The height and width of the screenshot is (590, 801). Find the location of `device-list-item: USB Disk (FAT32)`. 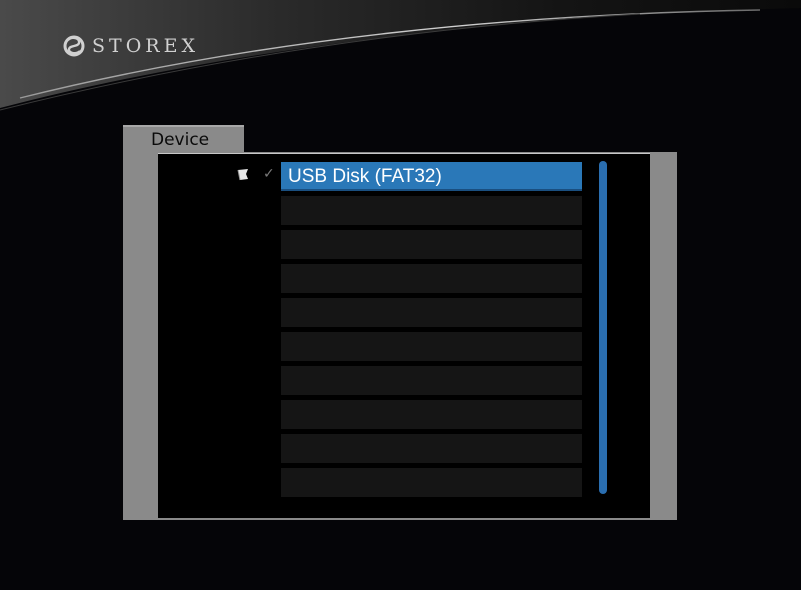

device-list-item: USB Disk (FAT32) is located at coordinates (431, 176).